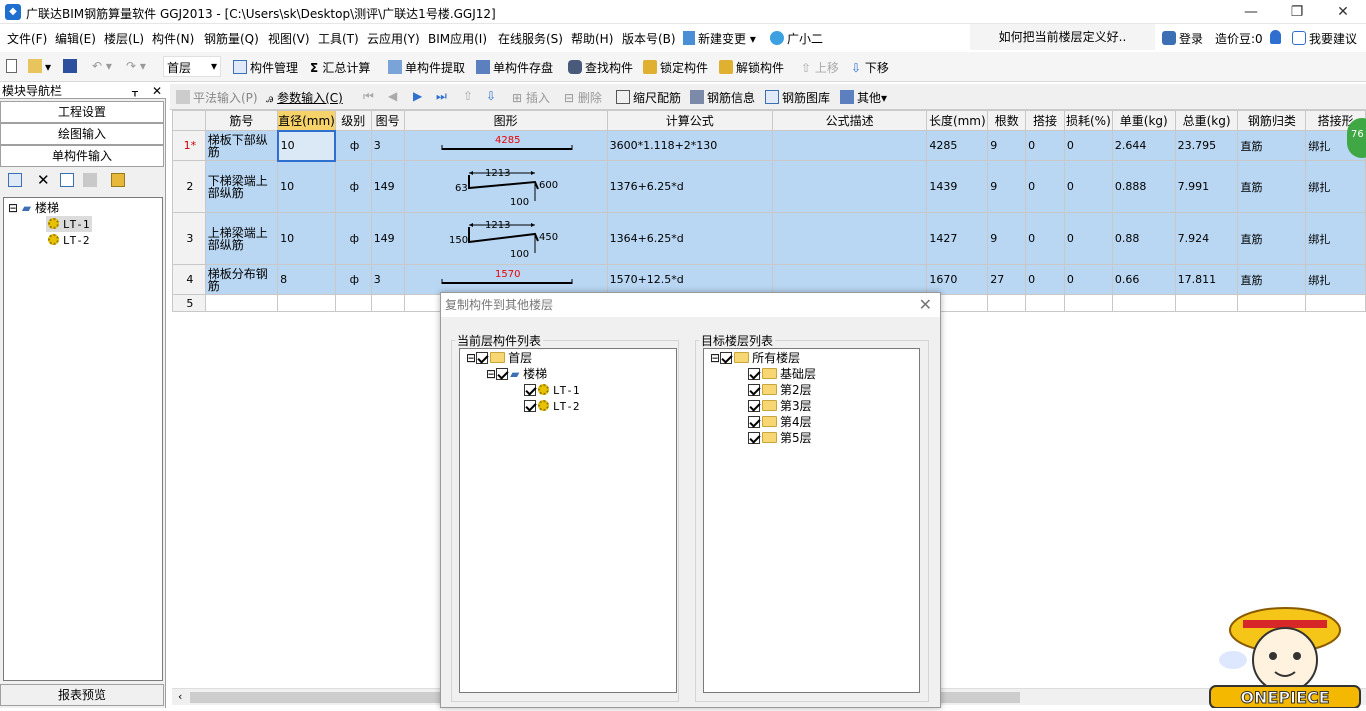 Image resolution: width=1366 pixels, height=711 pixels. I want to click on menu-component: 构件(N), so click(173, 38).